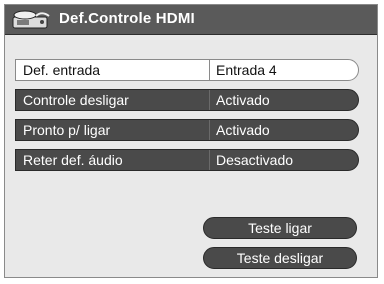 The height and width of the screenshot is (284, 384). I want to click on setting-row-ready-to-power-on: Pronto p/ ligar Activado, so click(187, 130).